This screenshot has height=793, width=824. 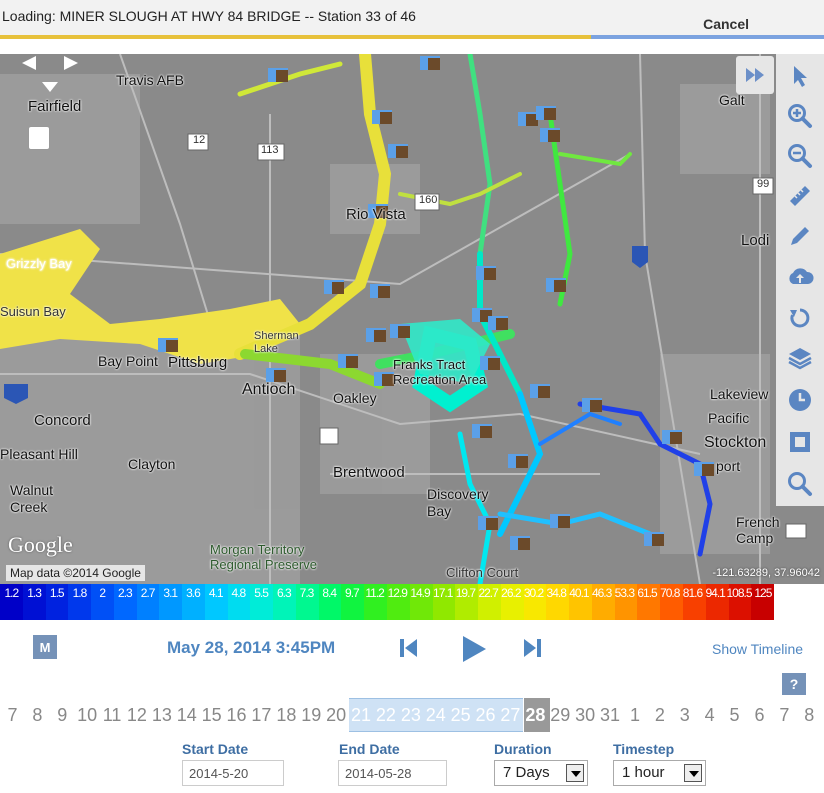 I want to click on skip-back-icon, so click(x=409, y=650).